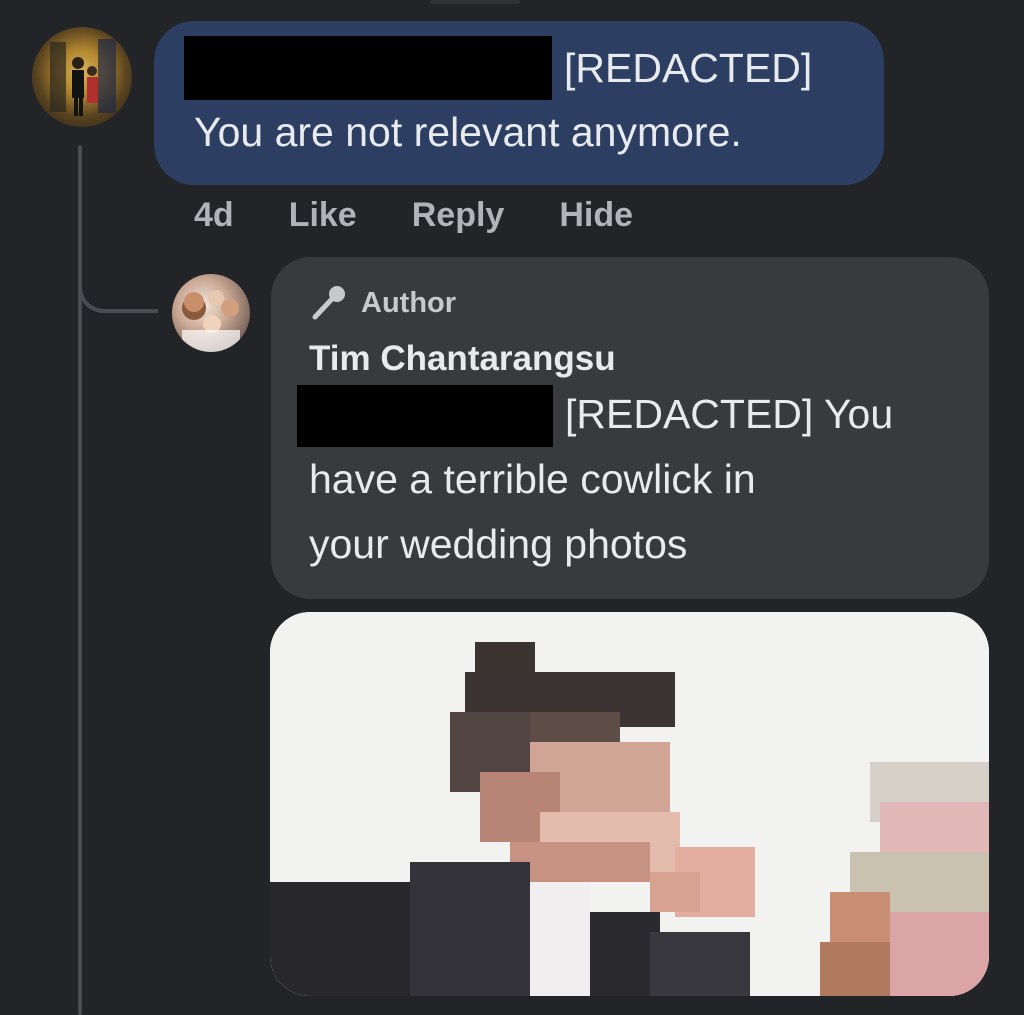  What do you see at coordinates (596, 215) in the screenshot?
I see `hide-button: Hide` at bounding box center [596, 215].